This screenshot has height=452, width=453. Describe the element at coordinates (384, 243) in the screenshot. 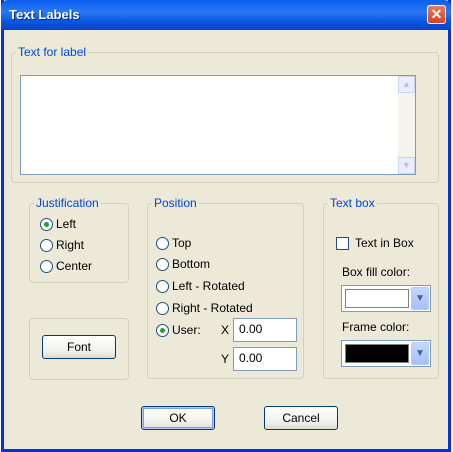

I see `text-in-box-label: Text in Box` at that location.